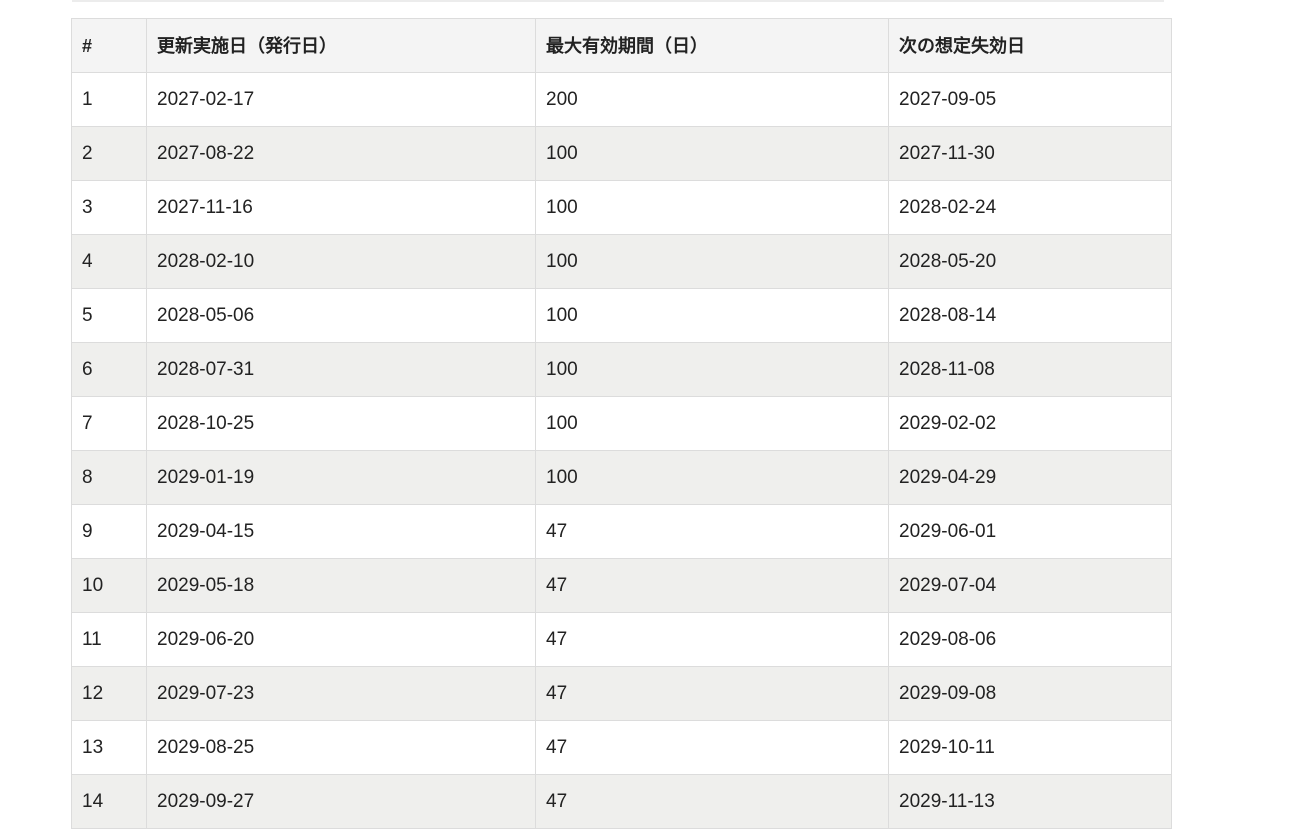  What do you see at coordinates (341, 531) in the screenshot?
I see `cell-renewal-date: 2029-04-15` at bounding box center [341, 531].